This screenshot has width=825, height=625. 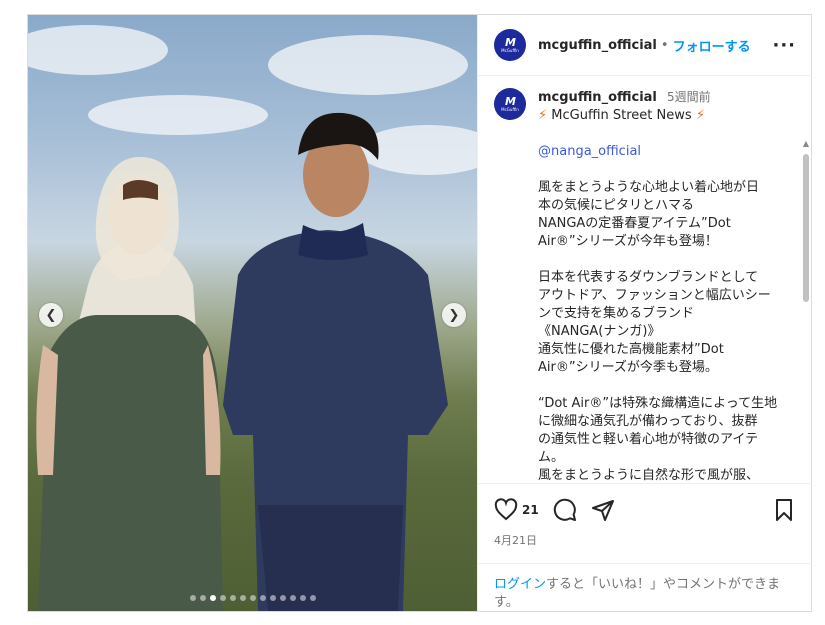 What do you see at coordinates (645, 505) in the screenshot?
I see `action-bar: 21` at bounding box center [645, 505].